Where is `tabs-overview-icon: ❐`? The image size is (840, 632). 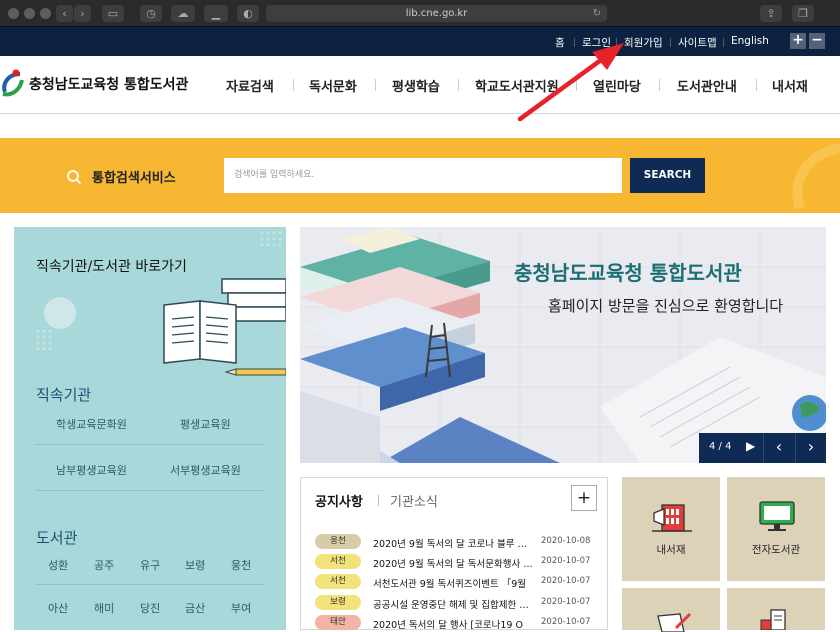
tabs-overview-icon: ❐ is located at coordinates (803, 13).